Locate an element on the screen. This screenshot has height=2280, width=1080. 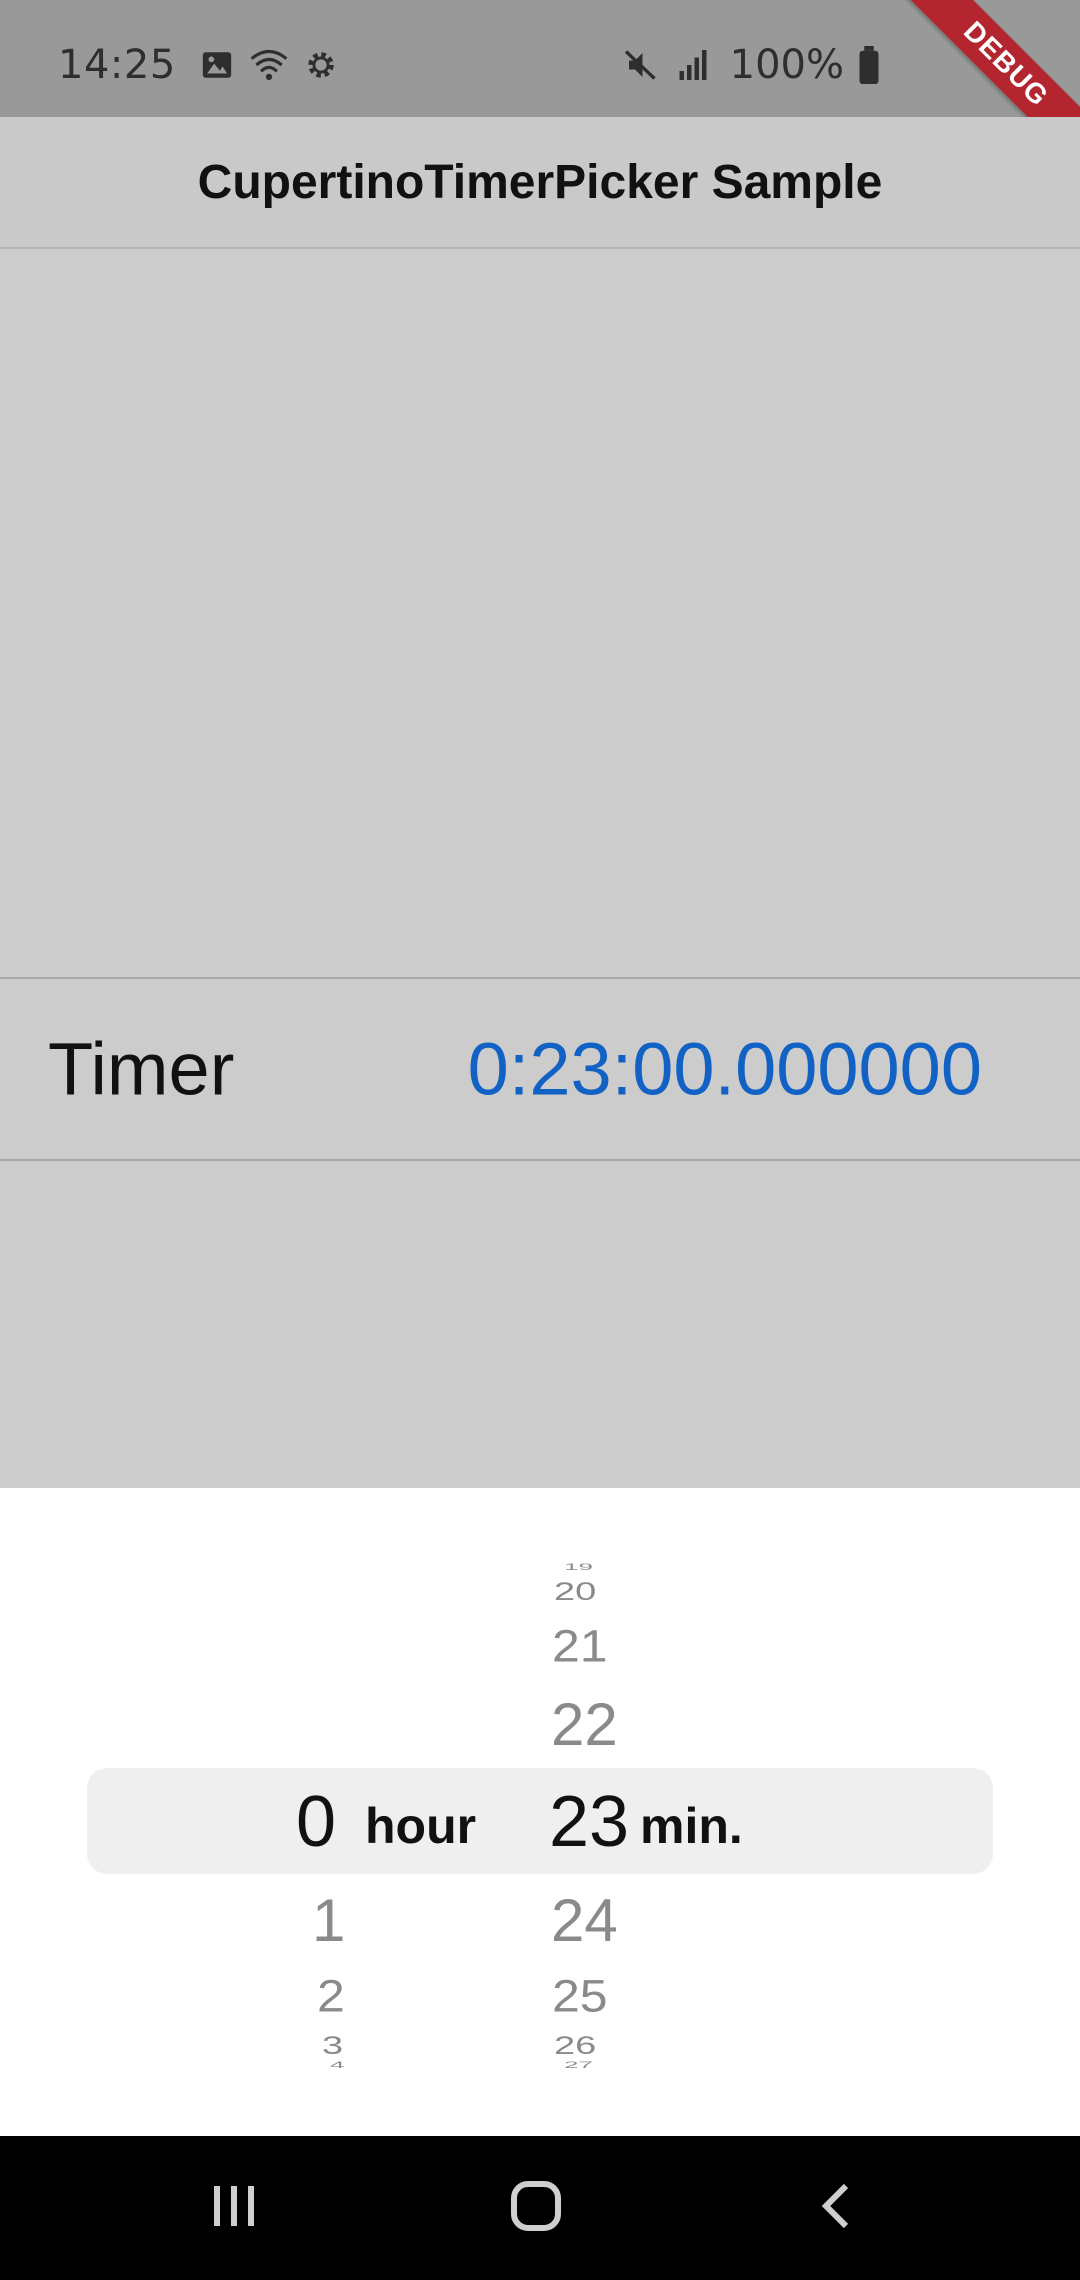
navigation-bar: CupertinoTimerPicker Sample is located at coordinates (540, 183).